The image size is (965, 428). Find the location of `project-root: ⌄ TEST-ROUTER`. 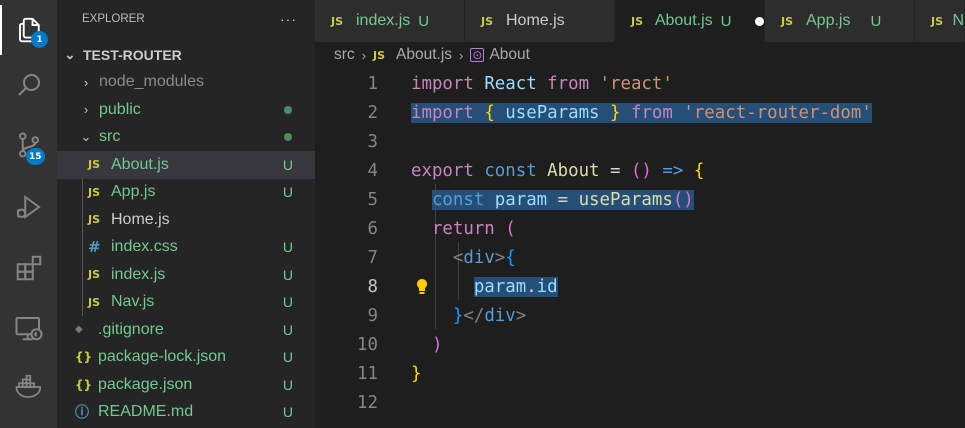

project-root: ⌄ TEST-ROUTER is located at coordinates (186, 55).